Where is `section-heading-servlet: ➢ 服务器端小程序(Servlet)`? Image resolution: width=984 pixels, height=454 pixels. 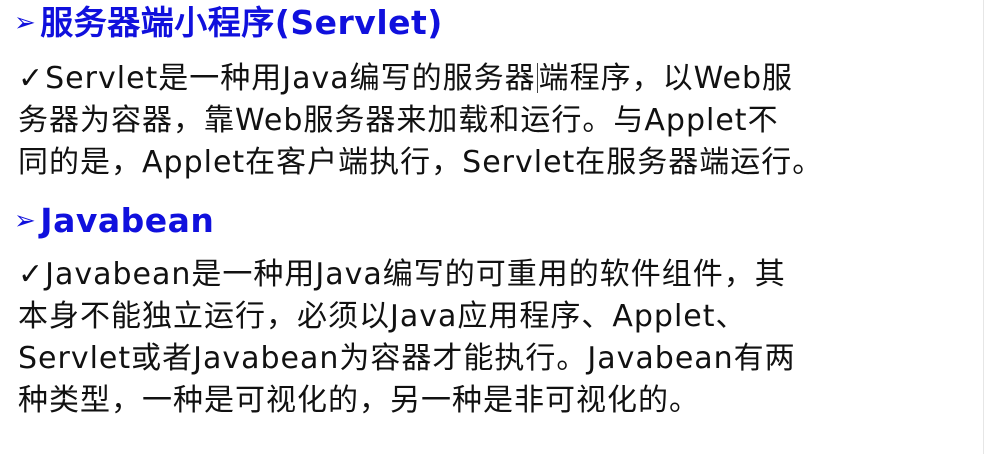
section-heading-servlet: ➢ 服务器端小程序(Servlet) is located at coordinates (228, 23).